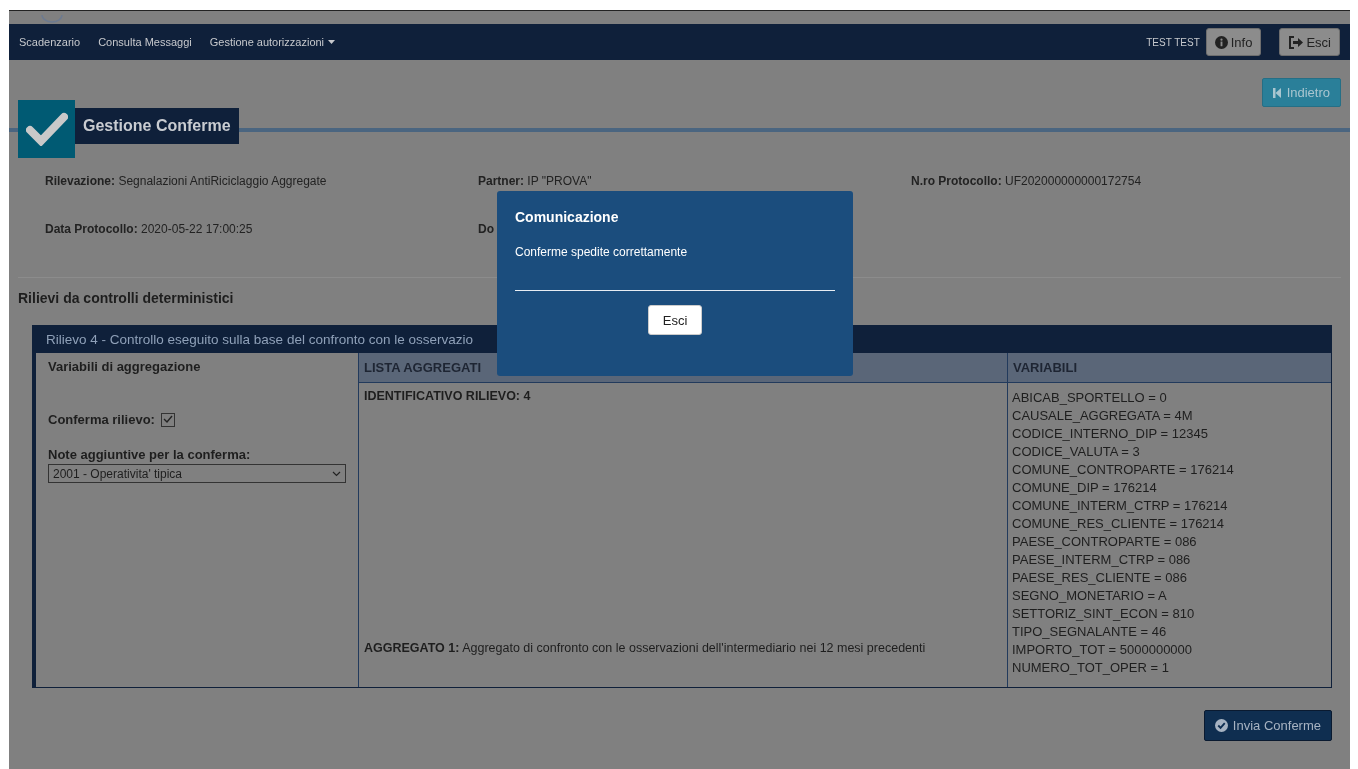 The image size is (1358, 769). I want to click on info-field: Partner: IP "PROVA", so click(535, 181).